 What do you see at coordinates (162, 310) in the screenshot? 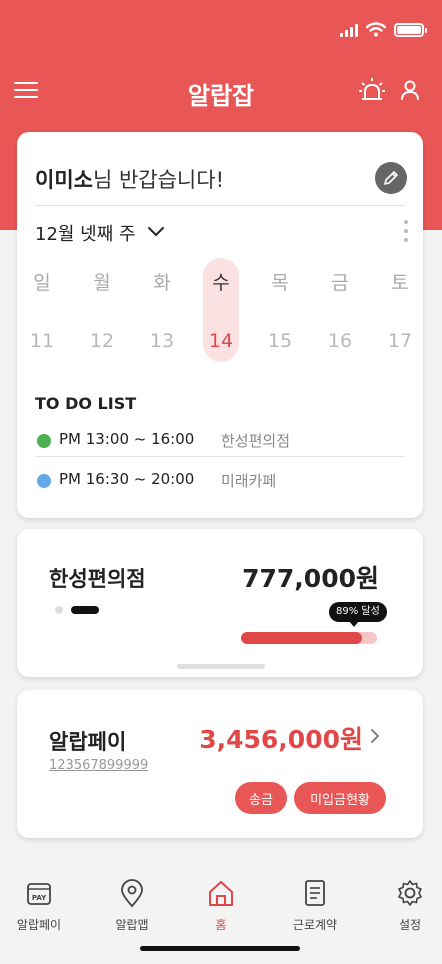
I see `day-tuesday: 화 13` at bounding box center [162, 310].